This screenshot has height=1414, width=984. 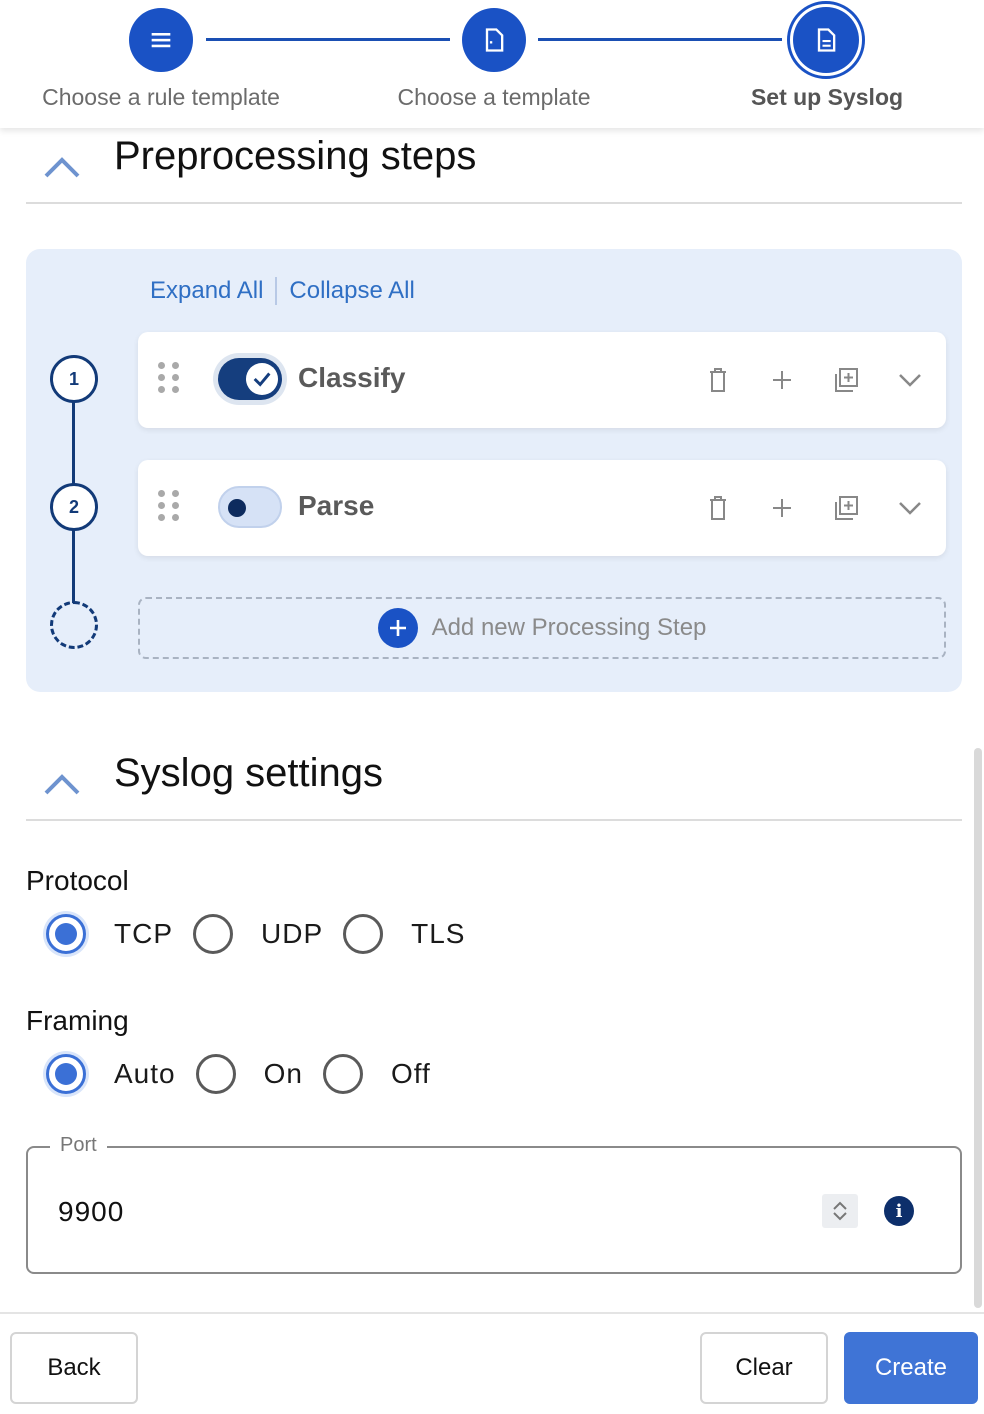 What do you see at coordinates (542, 508) in the screenshot?
I see `processing-step-card: Parse` at bounding box center [542, 508].